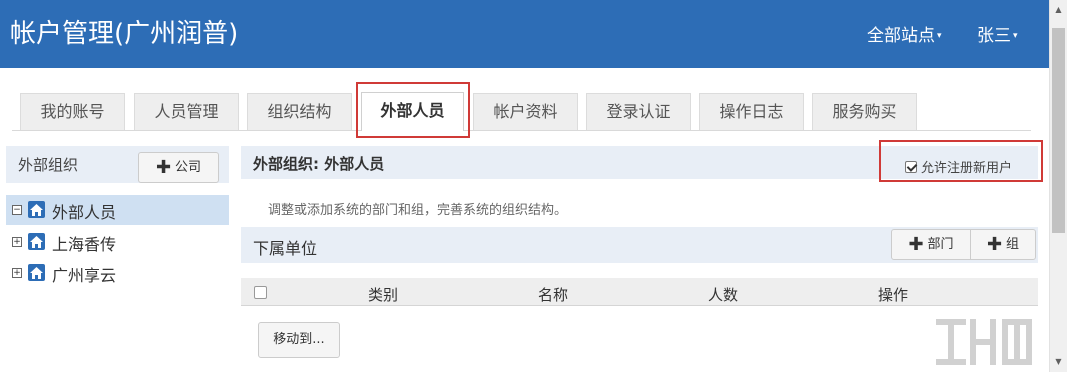  Describe the element at coordinates (940, 244) in the screenshot. I see `add-department-label: 部门` at that location.